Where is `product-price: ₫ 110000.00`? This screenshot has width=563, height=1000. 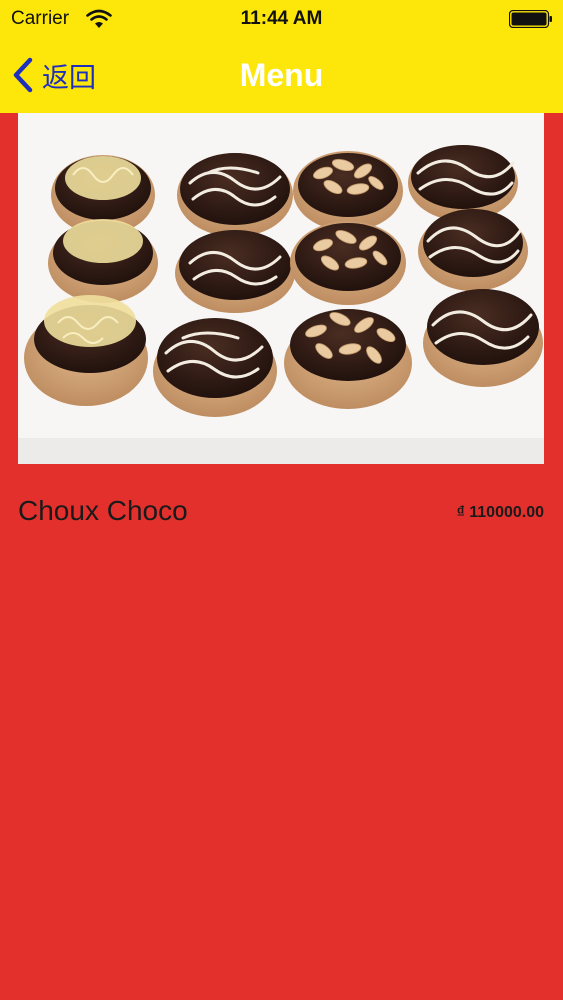
product-price: ₫ 110000.00 is located at coordinates (500, 512).